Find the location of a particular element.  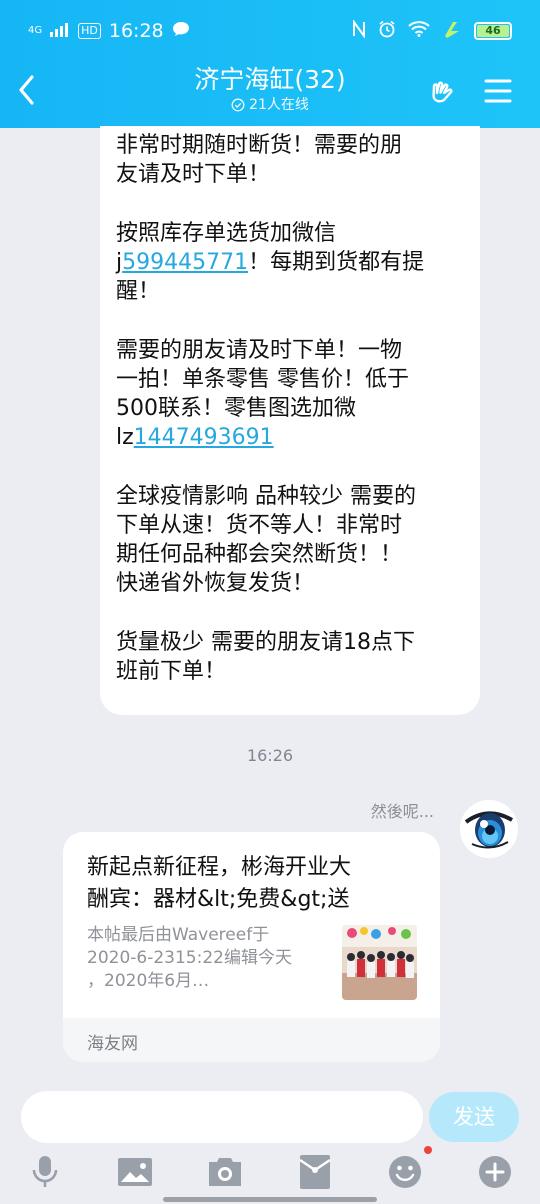

emoji-icon is located at coordinates (405, 1172).